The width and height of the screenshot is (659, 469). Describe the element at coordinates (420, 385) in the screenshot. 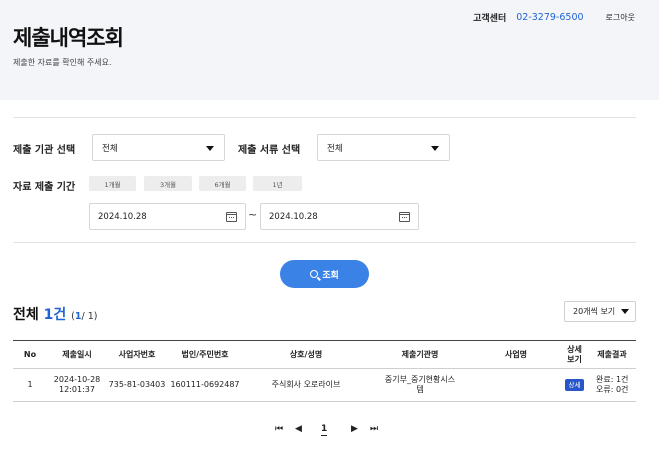

I see `cell-agency: 중기부_중기현황시스 템` at that location.